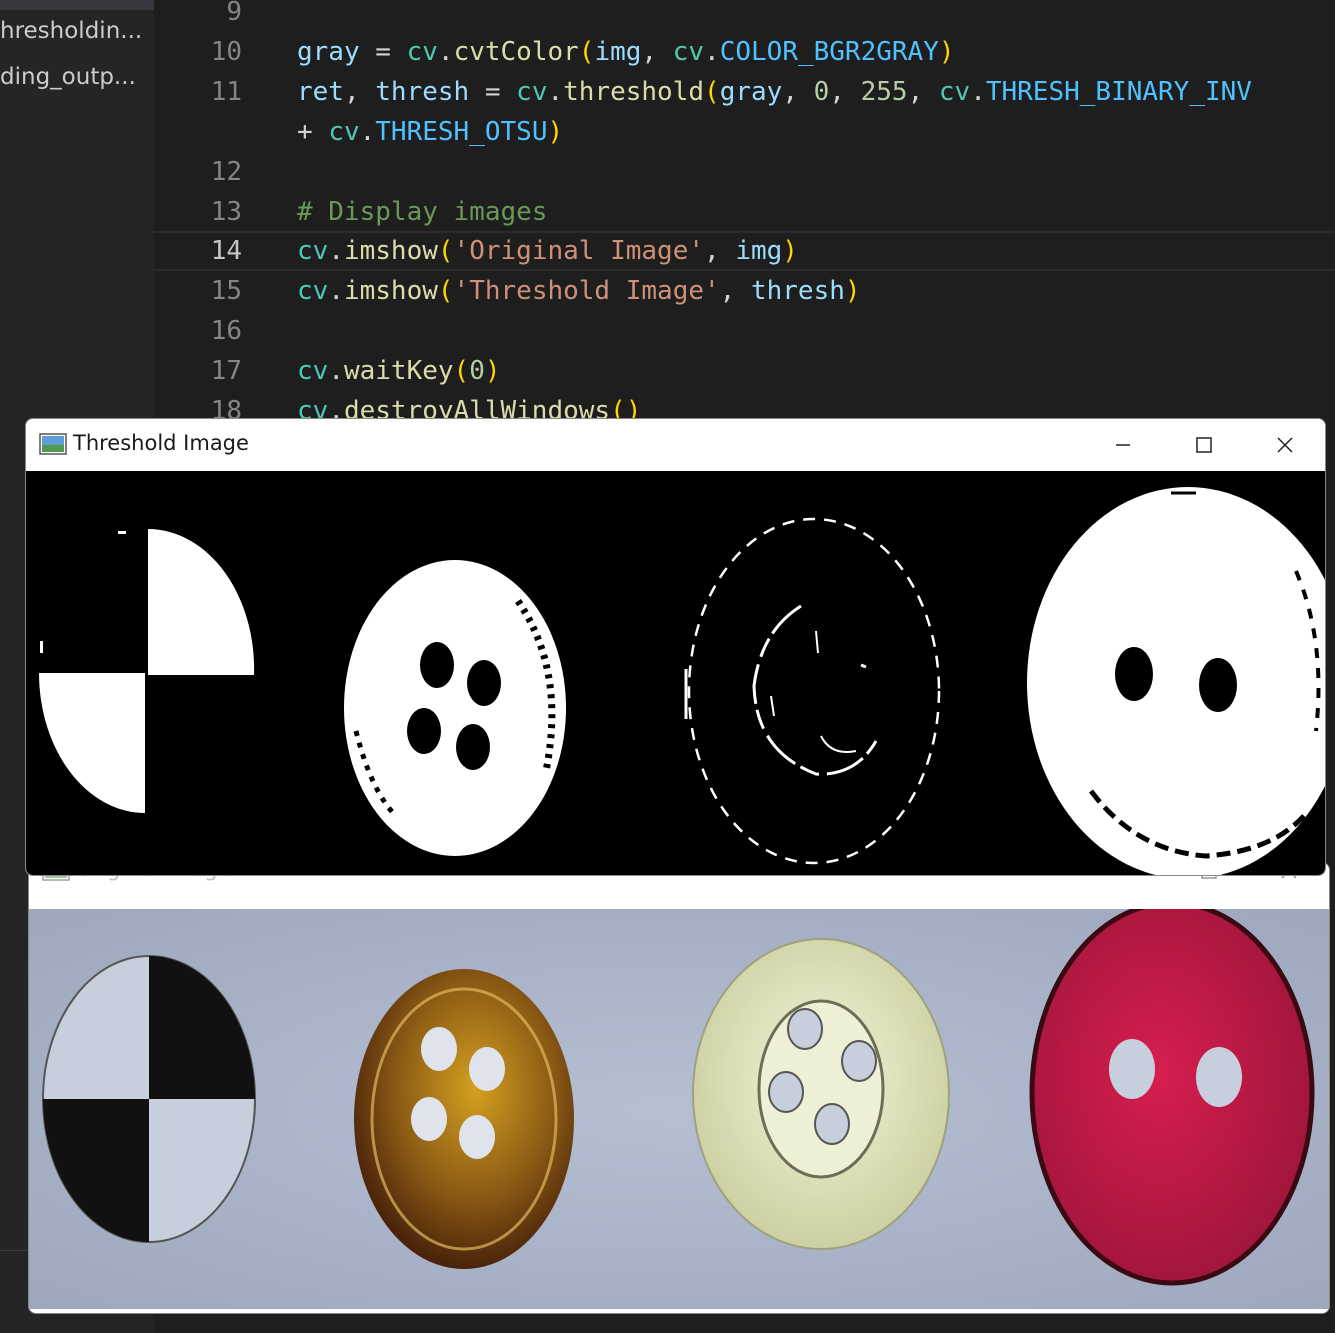 The width and height of the screenshot is (1335, 1333). Describe the element at coordinates (744, 16) in the screenshot. I see `code-line: 9` at that location.